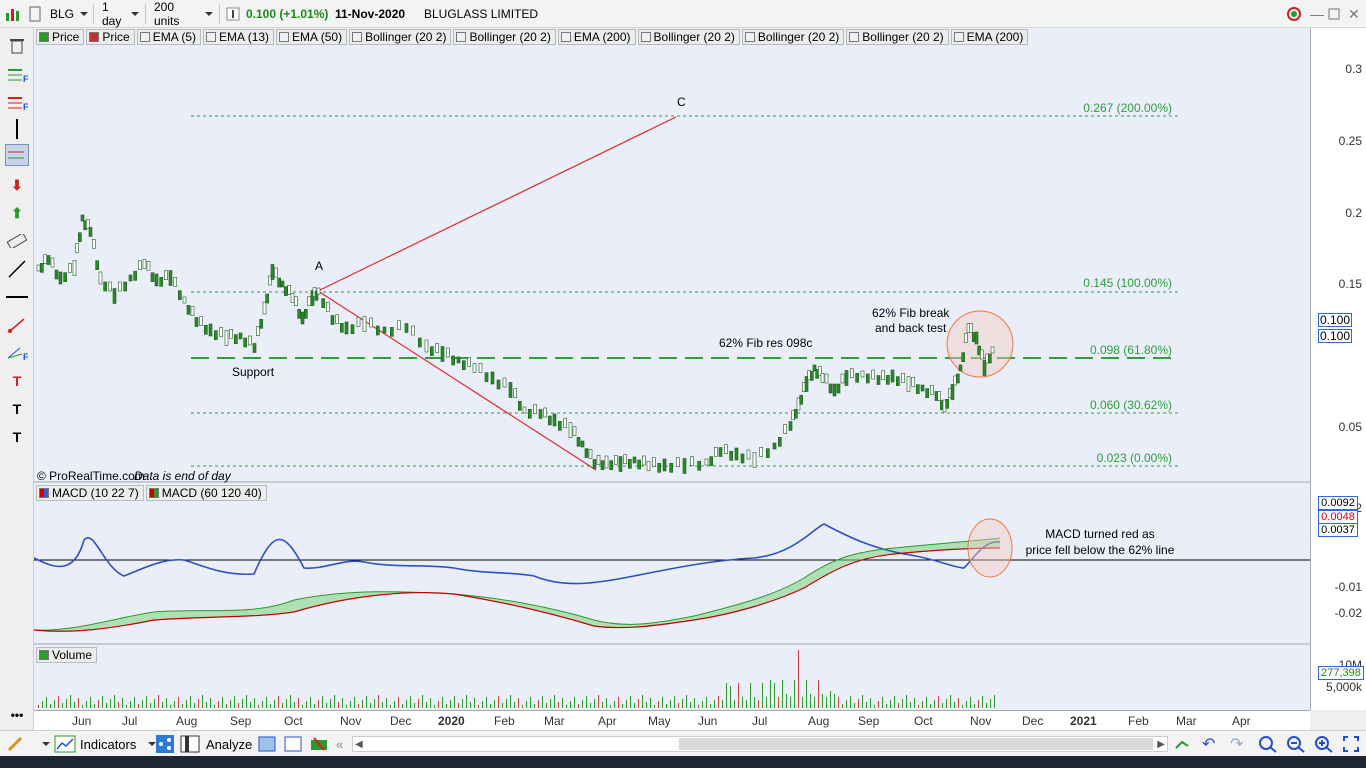  Describe the element at coordinates (229, 744) in the screenshot. I see `analyze-button: Analyze` at that location.